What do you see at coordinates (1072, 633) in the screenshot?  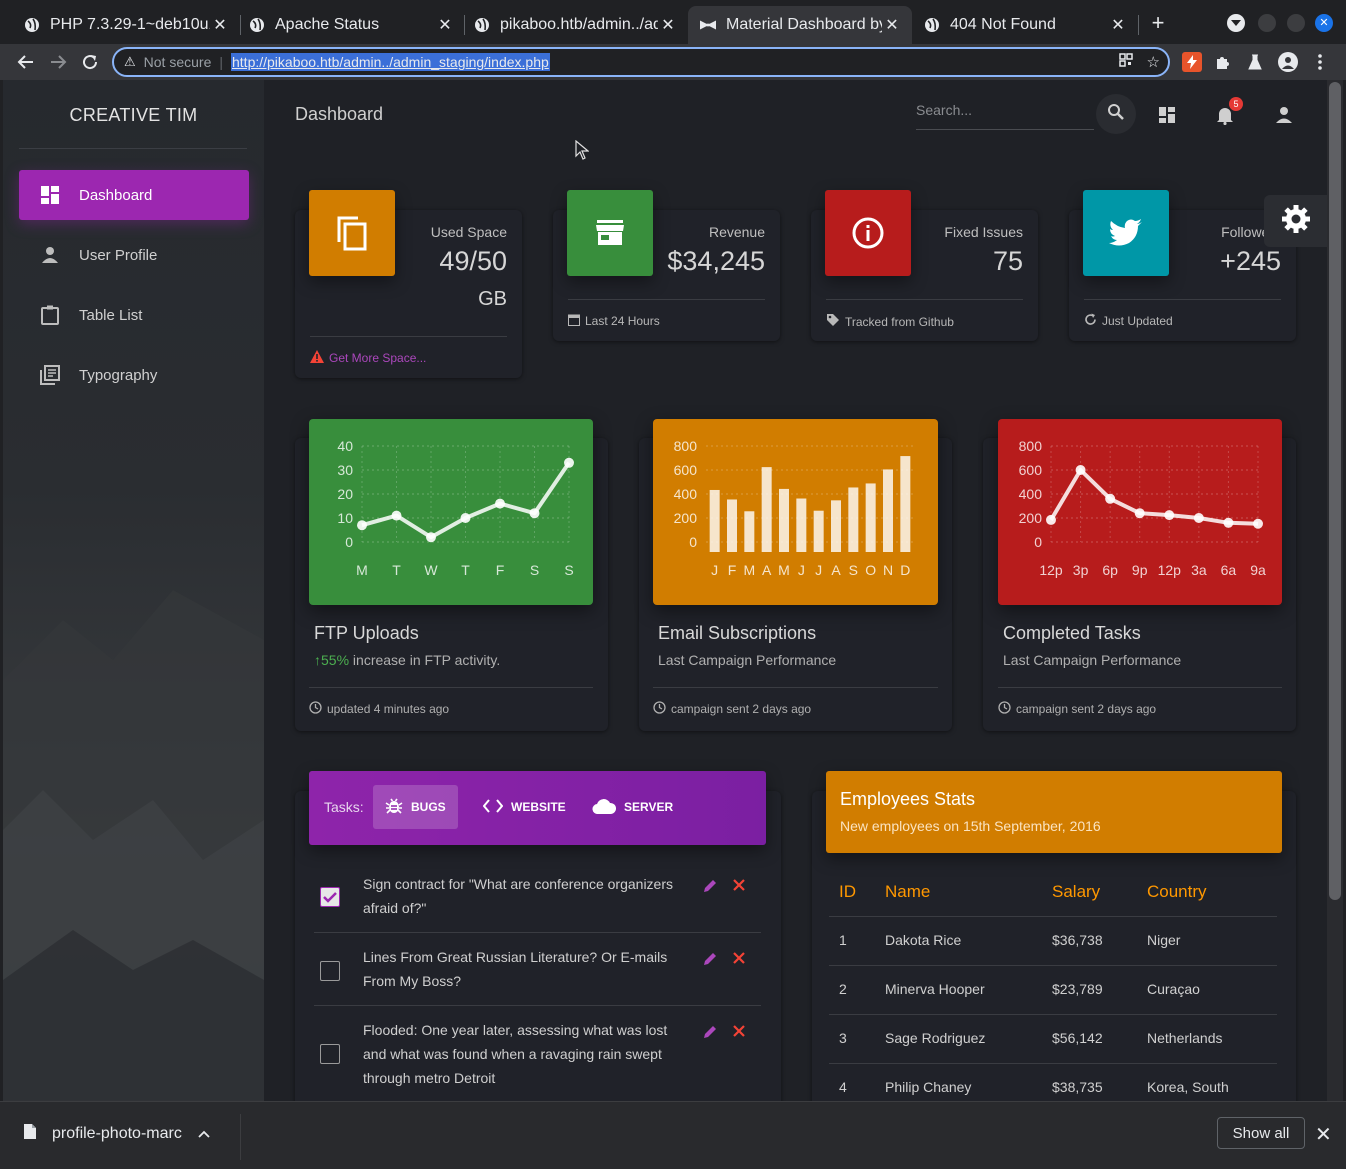 I see `chart-title: Completed Tasks` at bounding box center [1072, 633].